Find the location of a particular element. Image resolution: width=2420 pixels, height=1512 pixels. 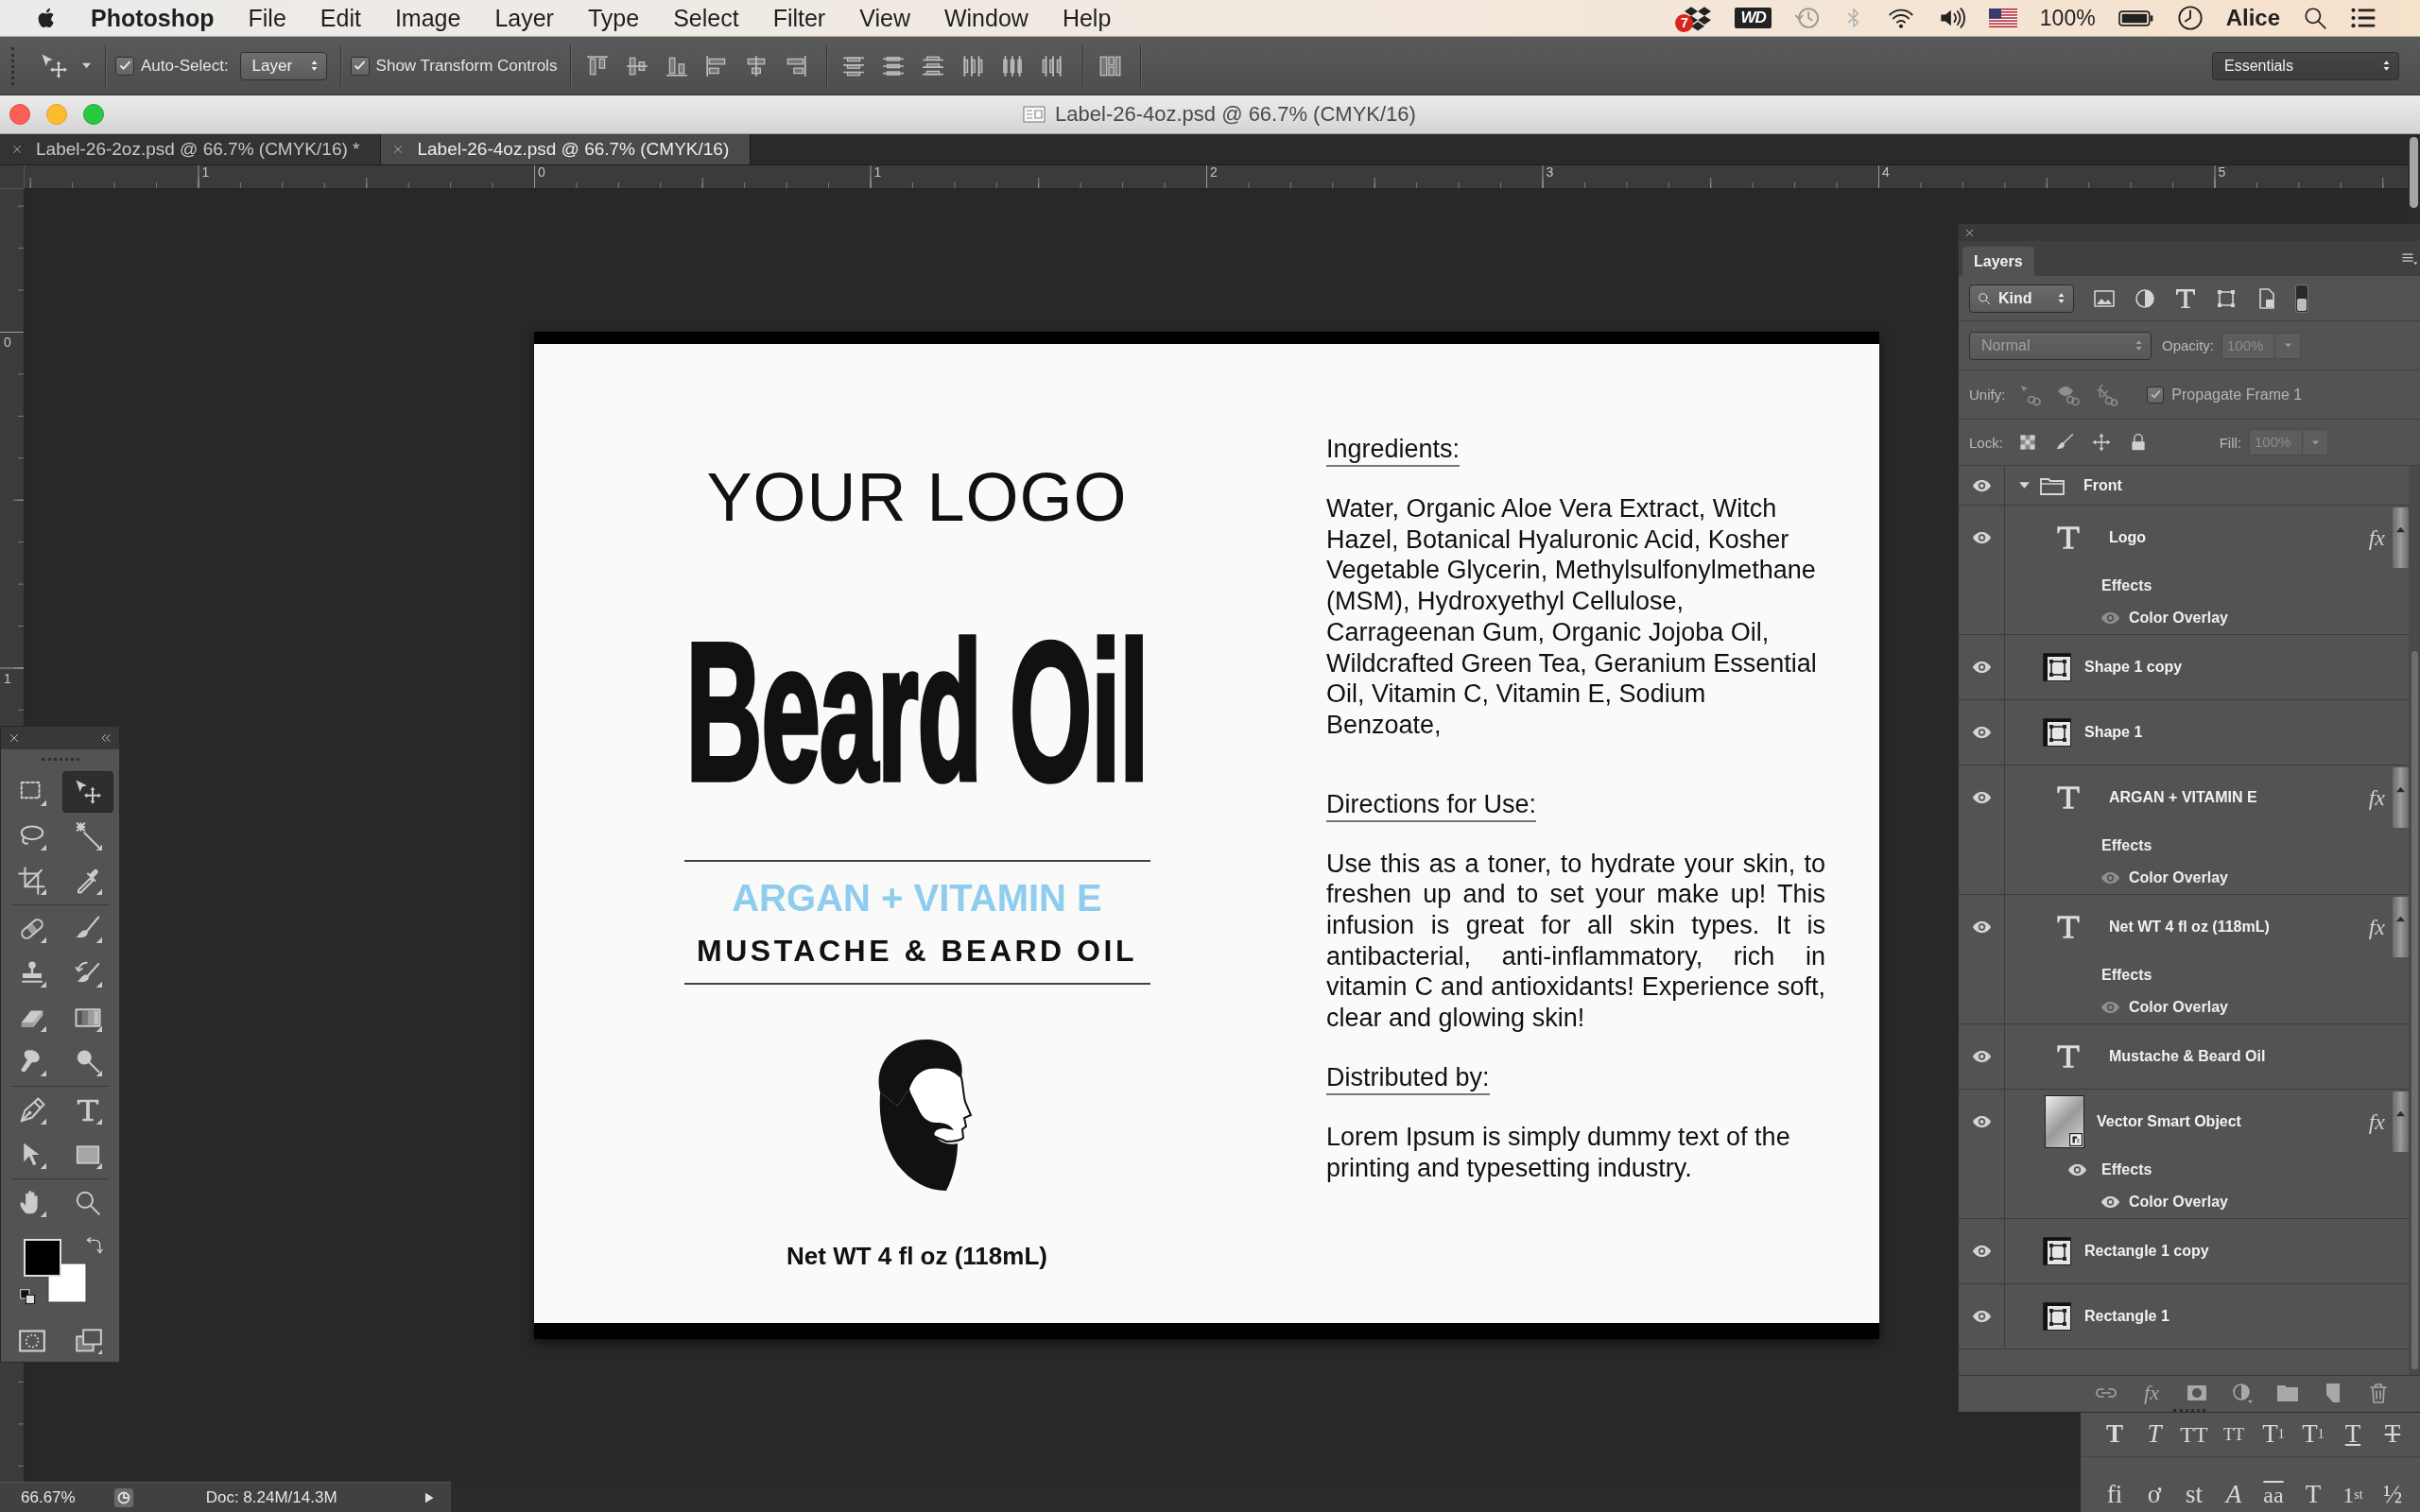

adjustment-icon is located at coordinates (2242, 1392).